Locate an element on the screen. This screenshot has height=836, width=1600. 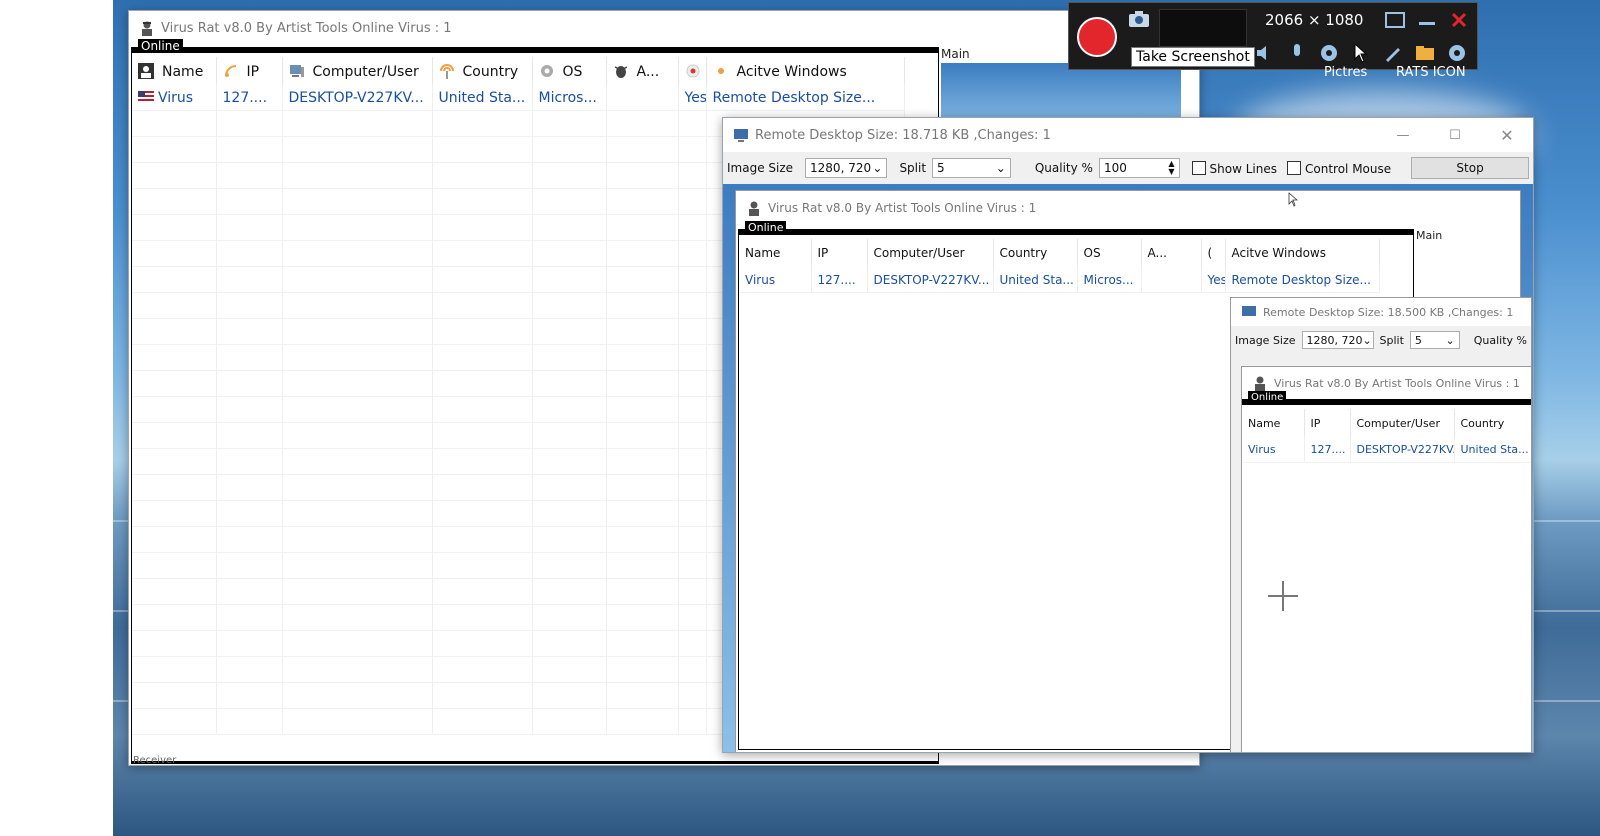
pen-icon is located at coordinates (1393, 53).